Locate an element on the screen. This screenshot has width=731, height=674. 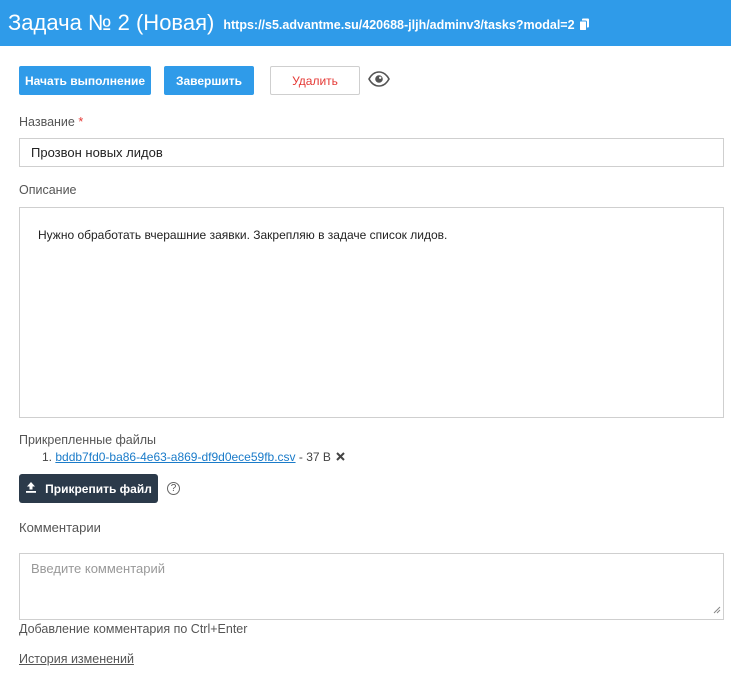
comment-input: Введите комментарий is located at coordinates (371, 586).